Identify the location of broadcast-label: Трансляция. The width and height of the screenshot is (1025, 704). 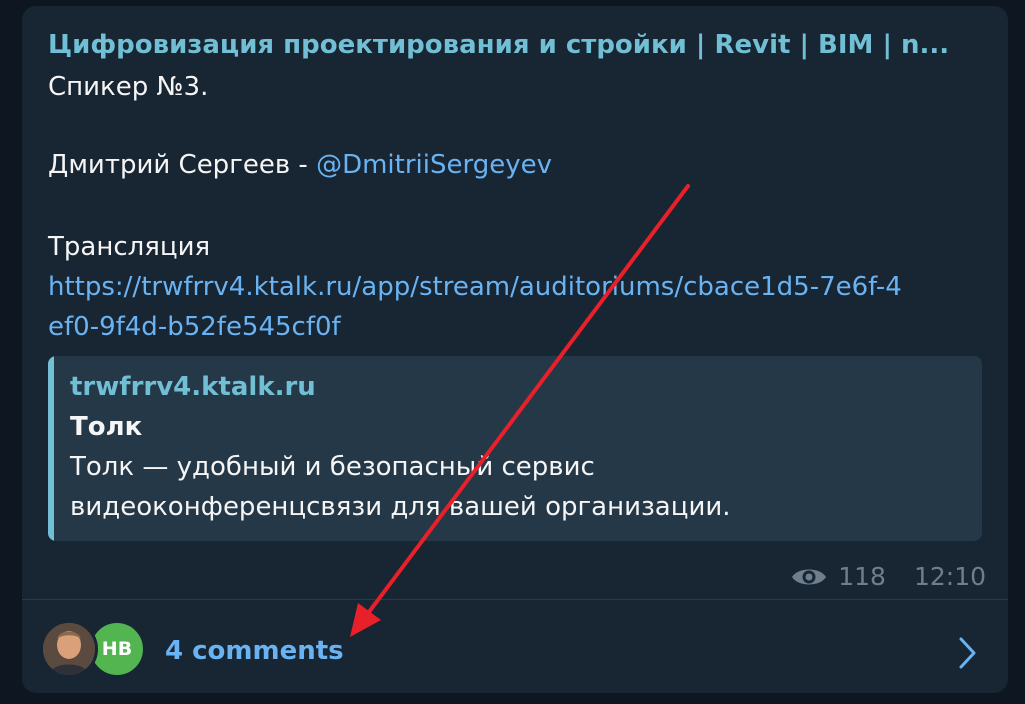
(129, 247).